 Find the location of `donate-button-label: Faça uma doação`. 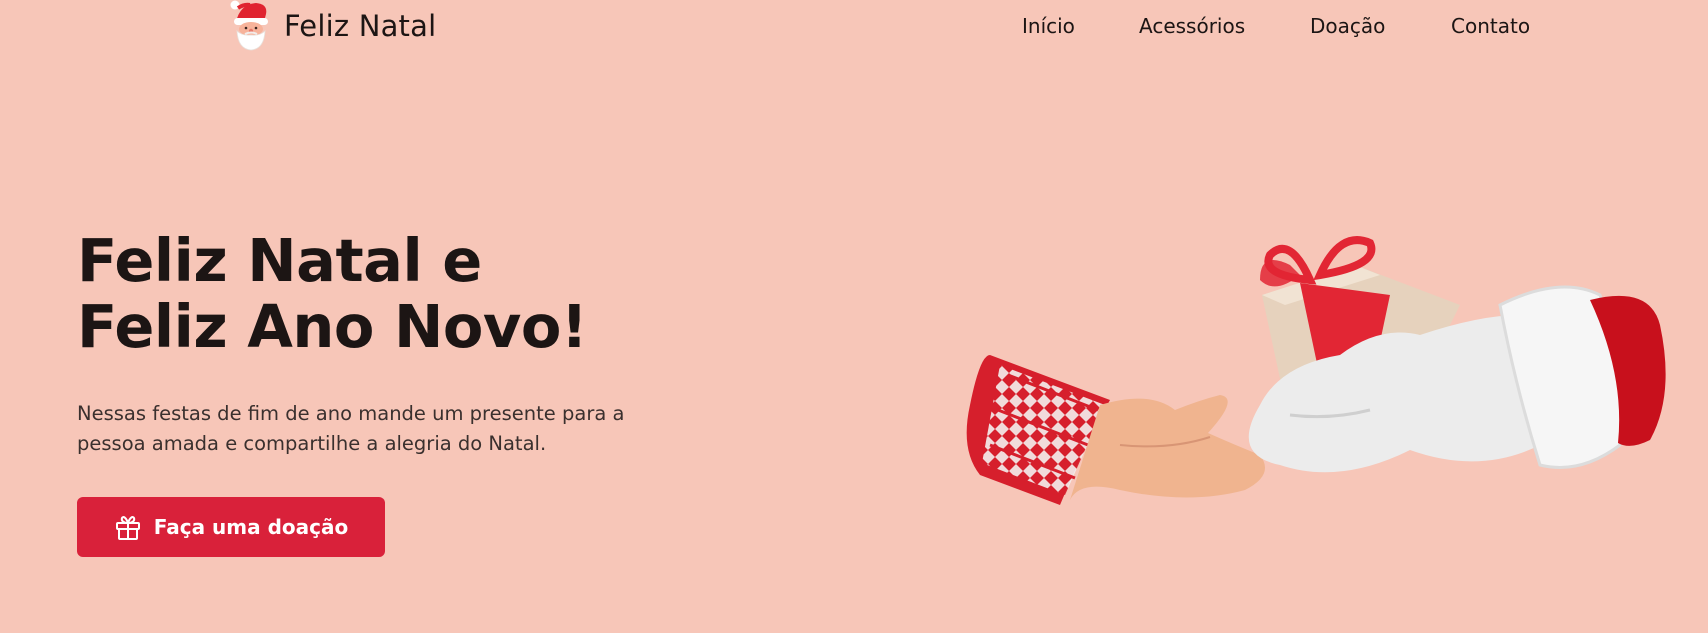

donate-button-label: Faça uma doação is located at coordinates (251, 527).